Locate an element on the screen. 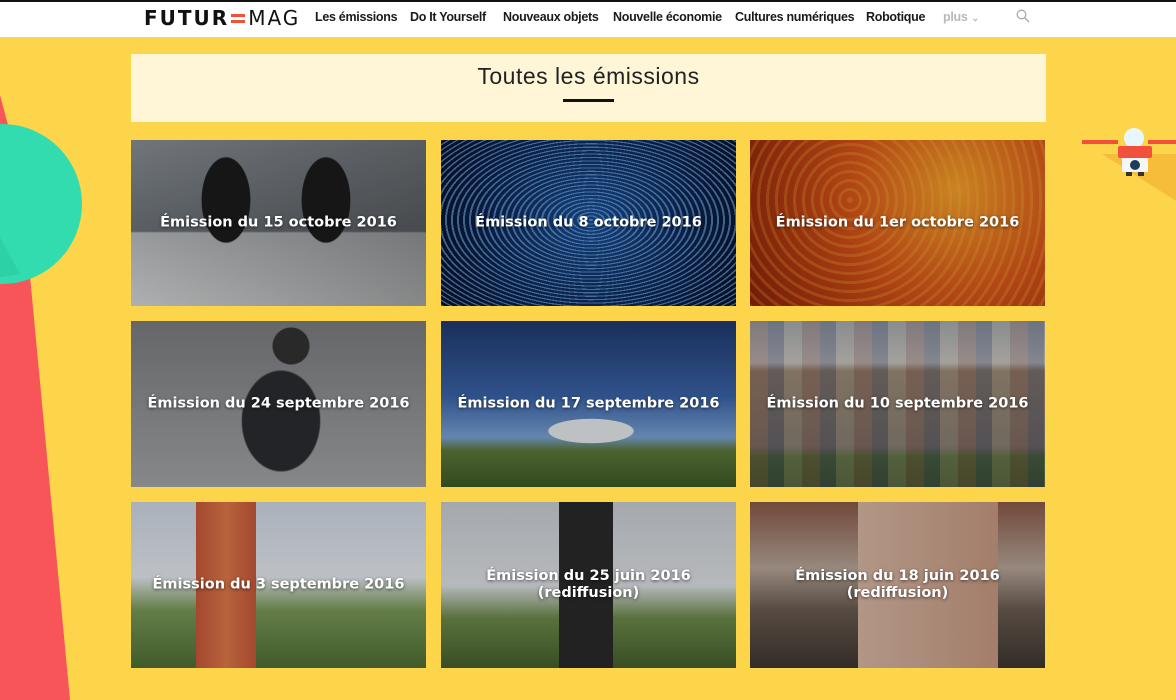 The width and height of the screenshot is (1176, 700). page-title-box: Toutes les émissions is located at coordinates (588, 88).